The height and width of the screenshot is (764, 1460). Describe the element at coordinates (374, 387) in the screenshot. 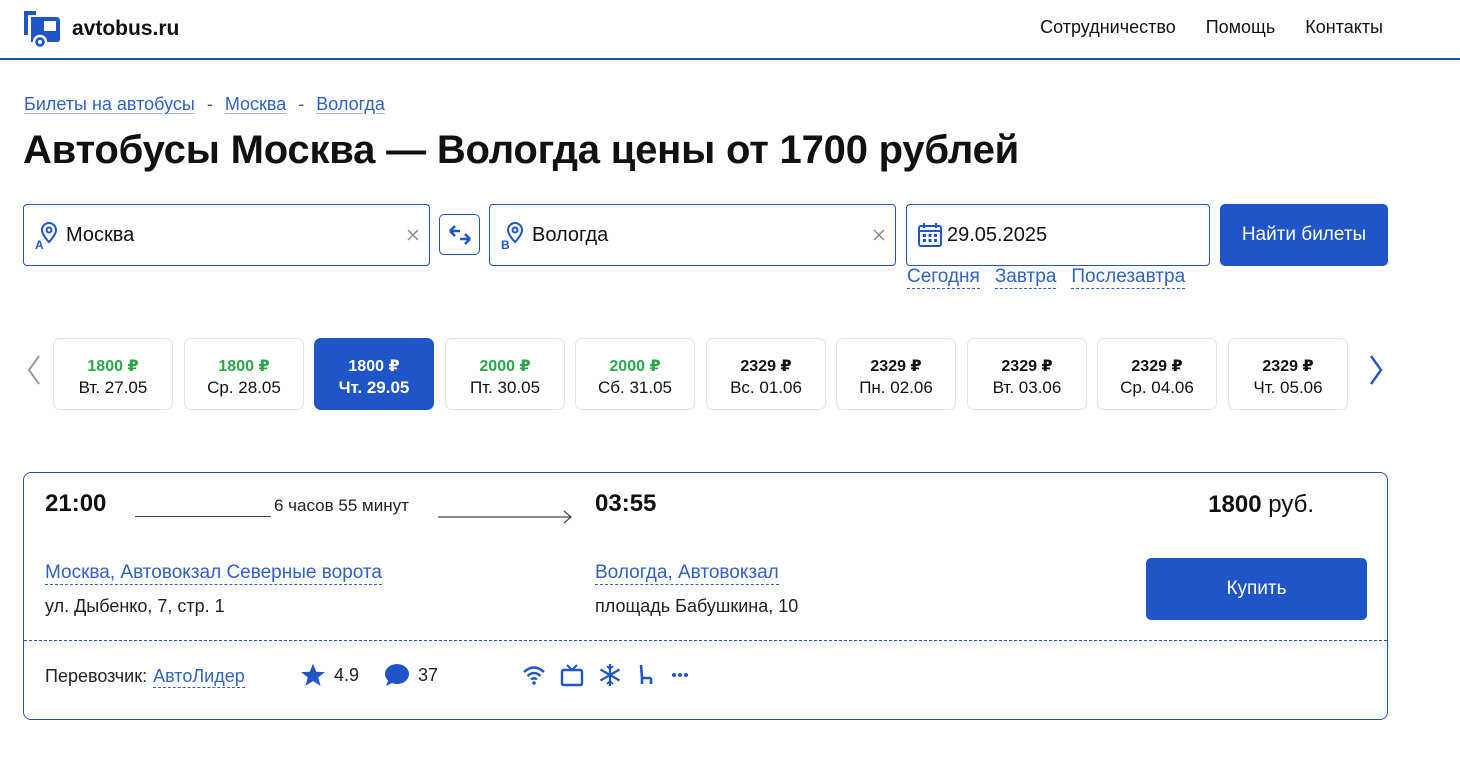

I see `date-option-day: Чт. 29.05` at that location.